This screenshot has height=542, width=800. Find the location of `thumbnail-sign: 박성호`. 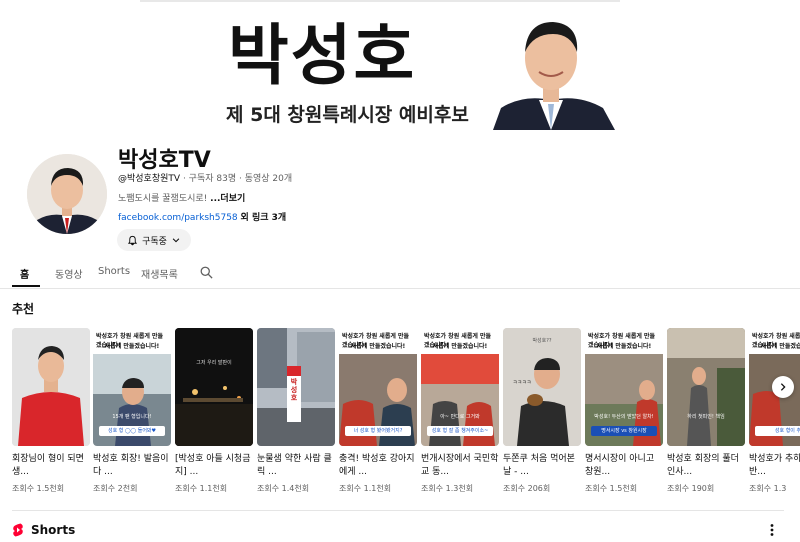

thumbnail-sign: 박성호 is located at coordinates (294, 390).